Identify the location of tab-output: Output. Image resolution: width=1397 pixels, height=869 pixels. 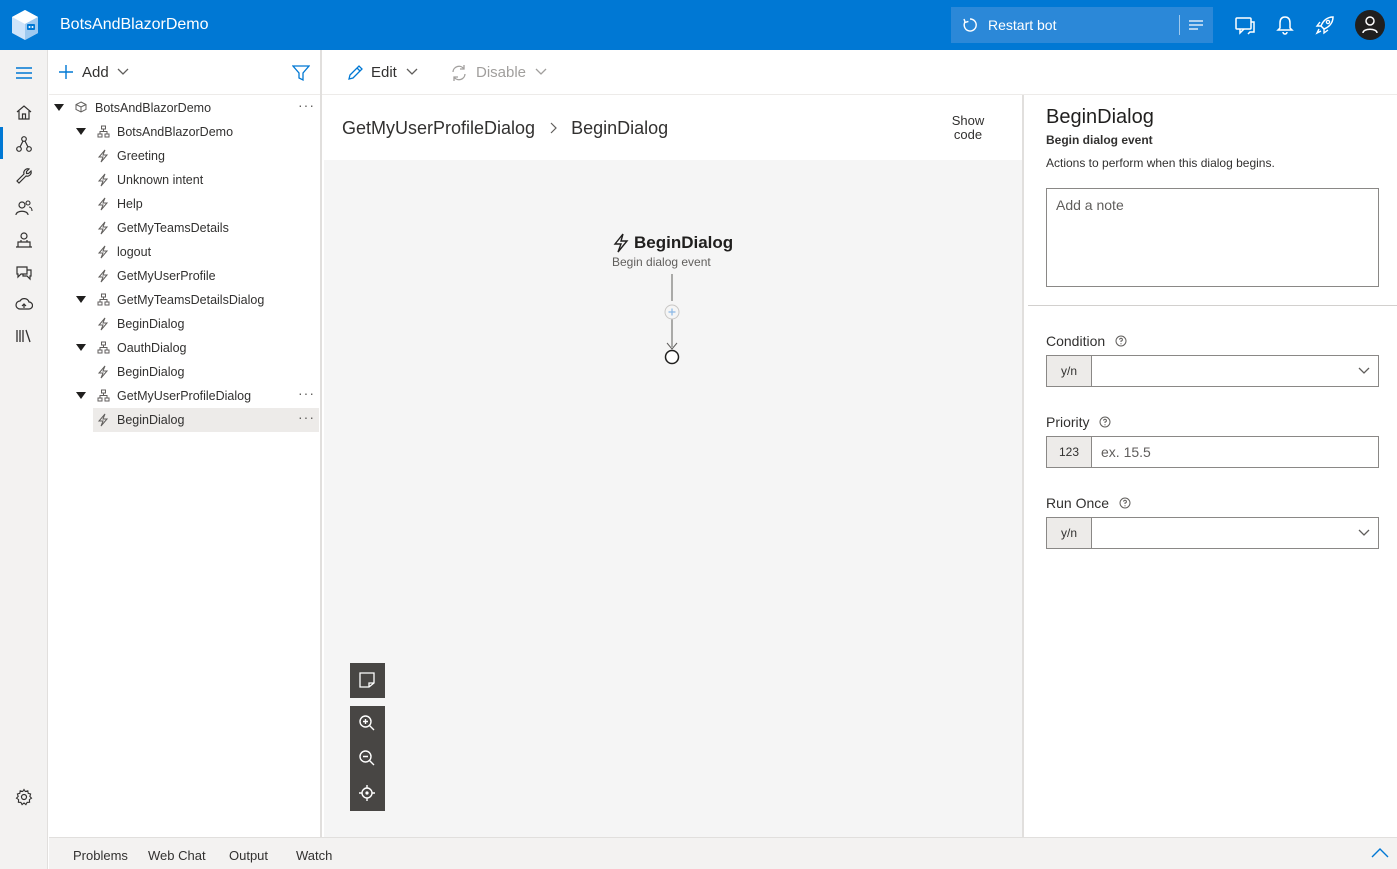
(248, 855).